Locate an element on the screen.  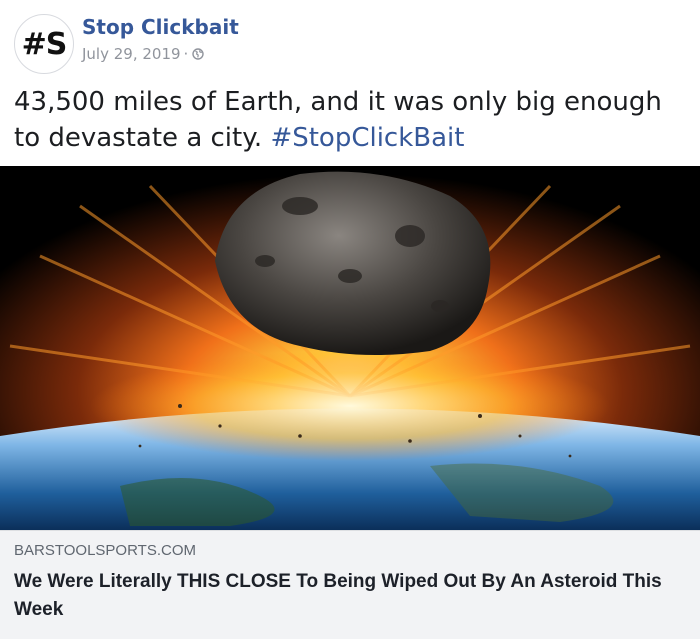
post-date: July 29, 2019 is located at coordinates (131, 54).